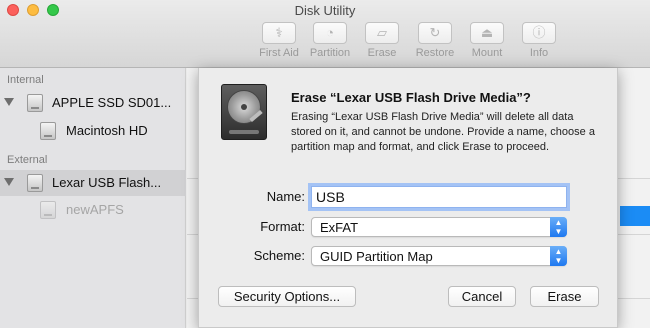  Describe the element at coordinates (487, 53) in the screenshot. I see `mount-label: Mount` at that location.